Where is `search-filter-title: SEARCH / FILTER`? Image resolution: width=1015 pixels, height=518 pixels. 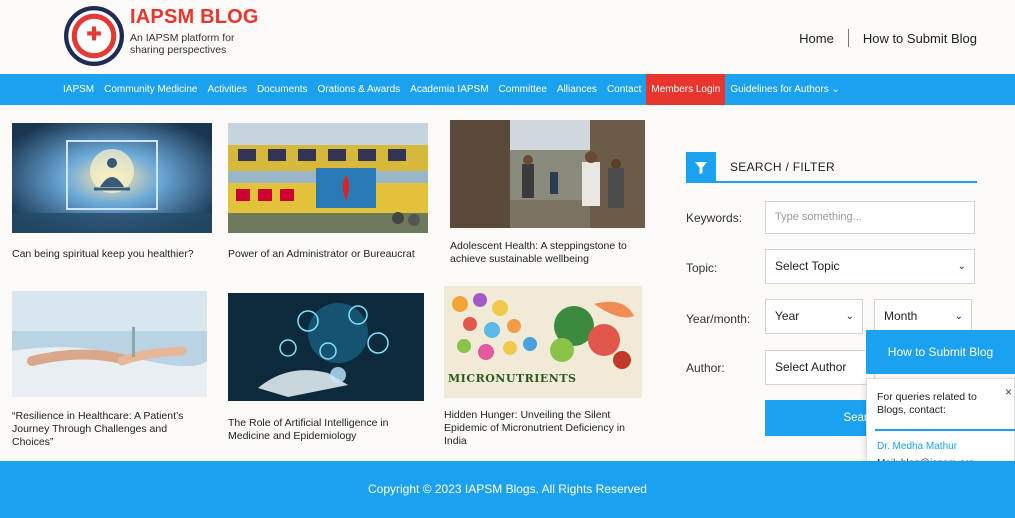
search-filter-title: SEARCH / FILTER is located at coordinates (782, 167).